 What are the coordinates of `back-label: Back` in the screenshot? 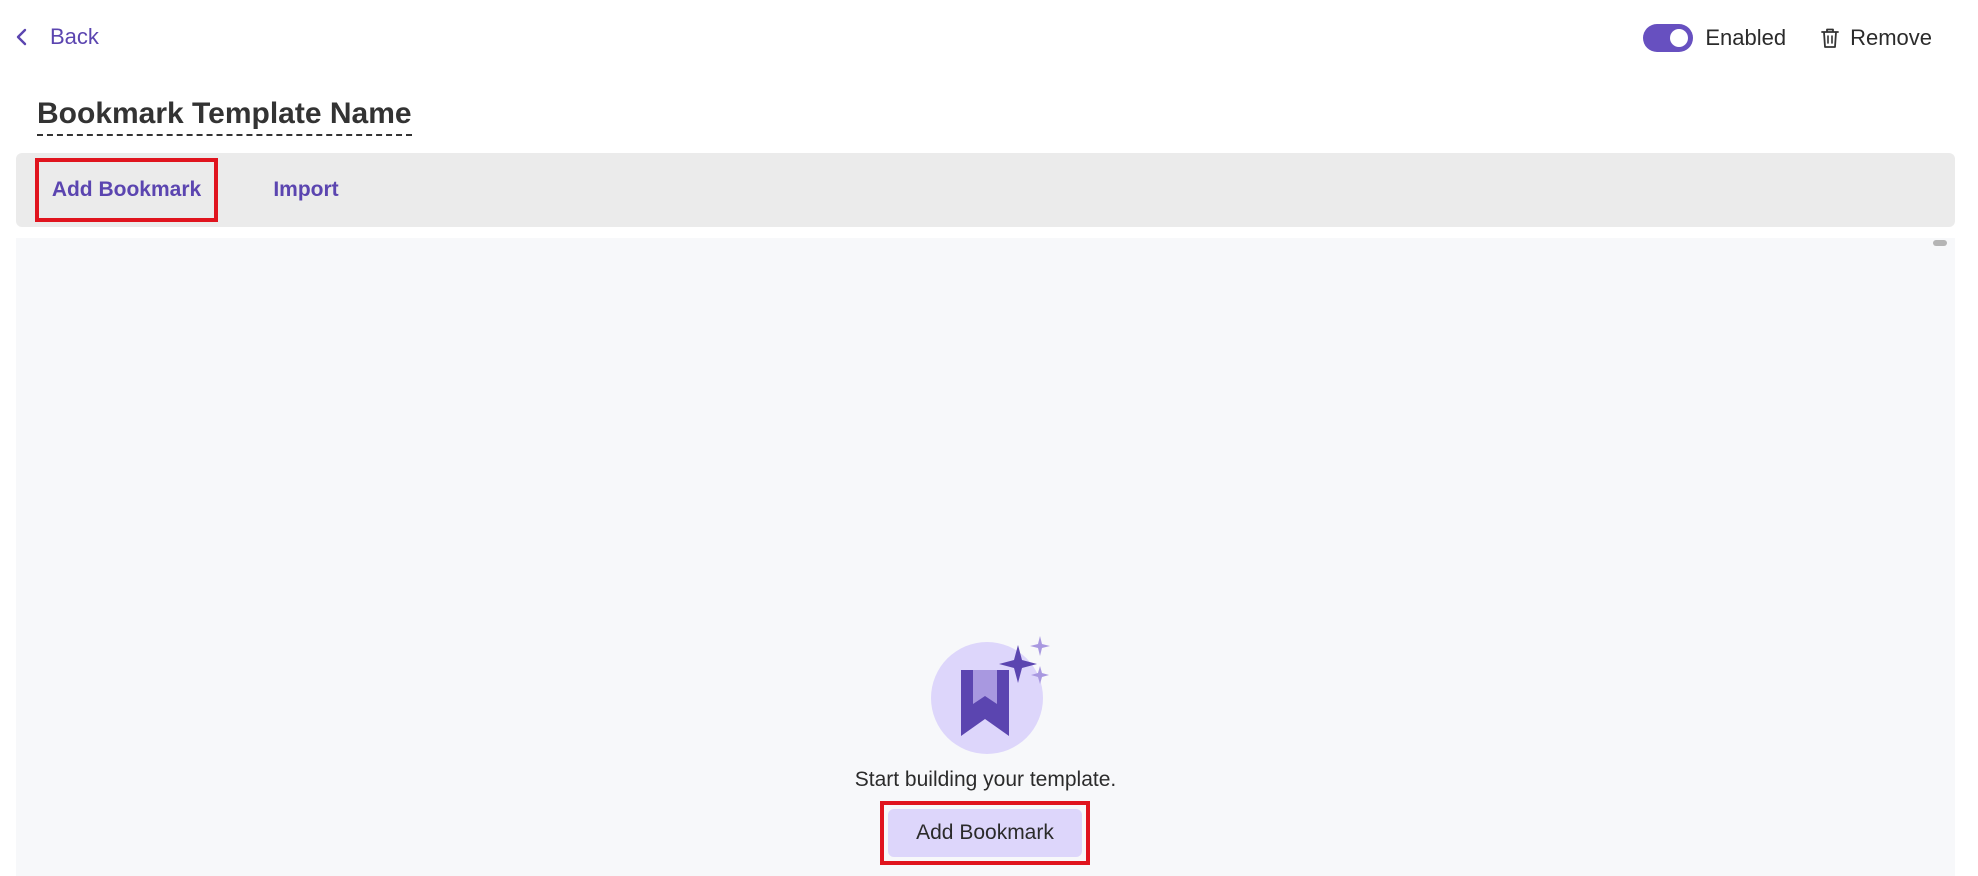 It's located at (74, 36).